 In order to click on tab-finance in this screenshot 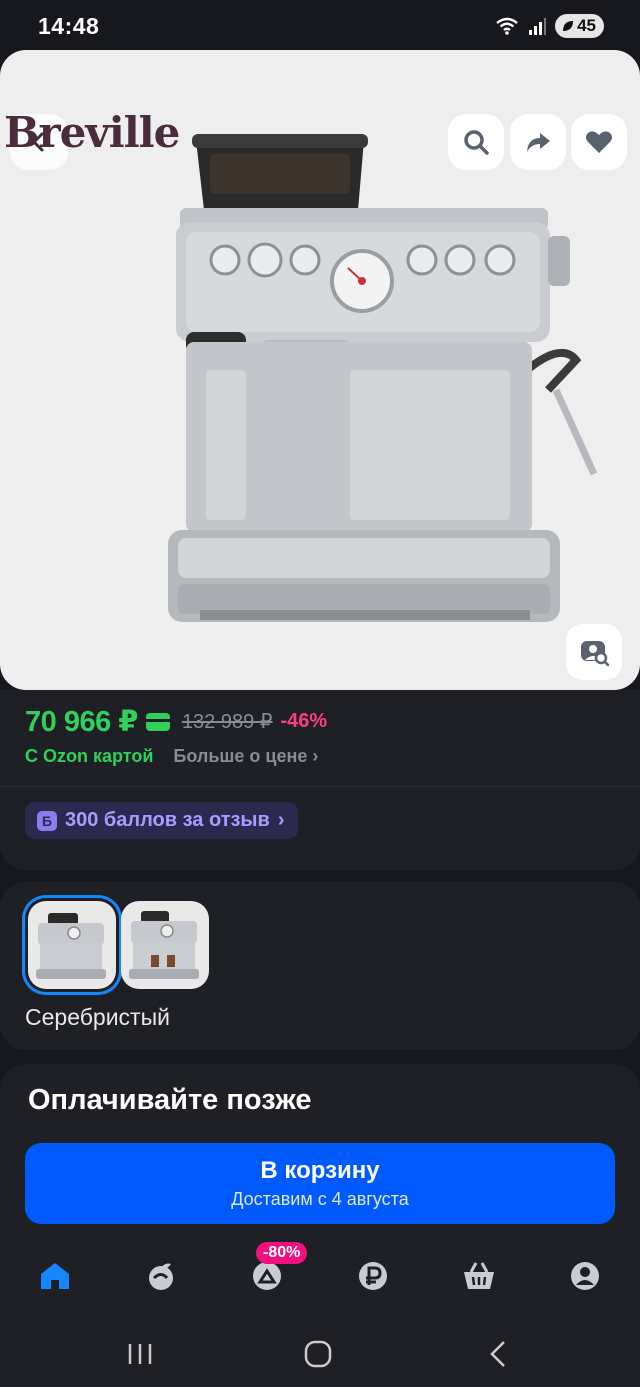, I will do `click(373, 1276)`.